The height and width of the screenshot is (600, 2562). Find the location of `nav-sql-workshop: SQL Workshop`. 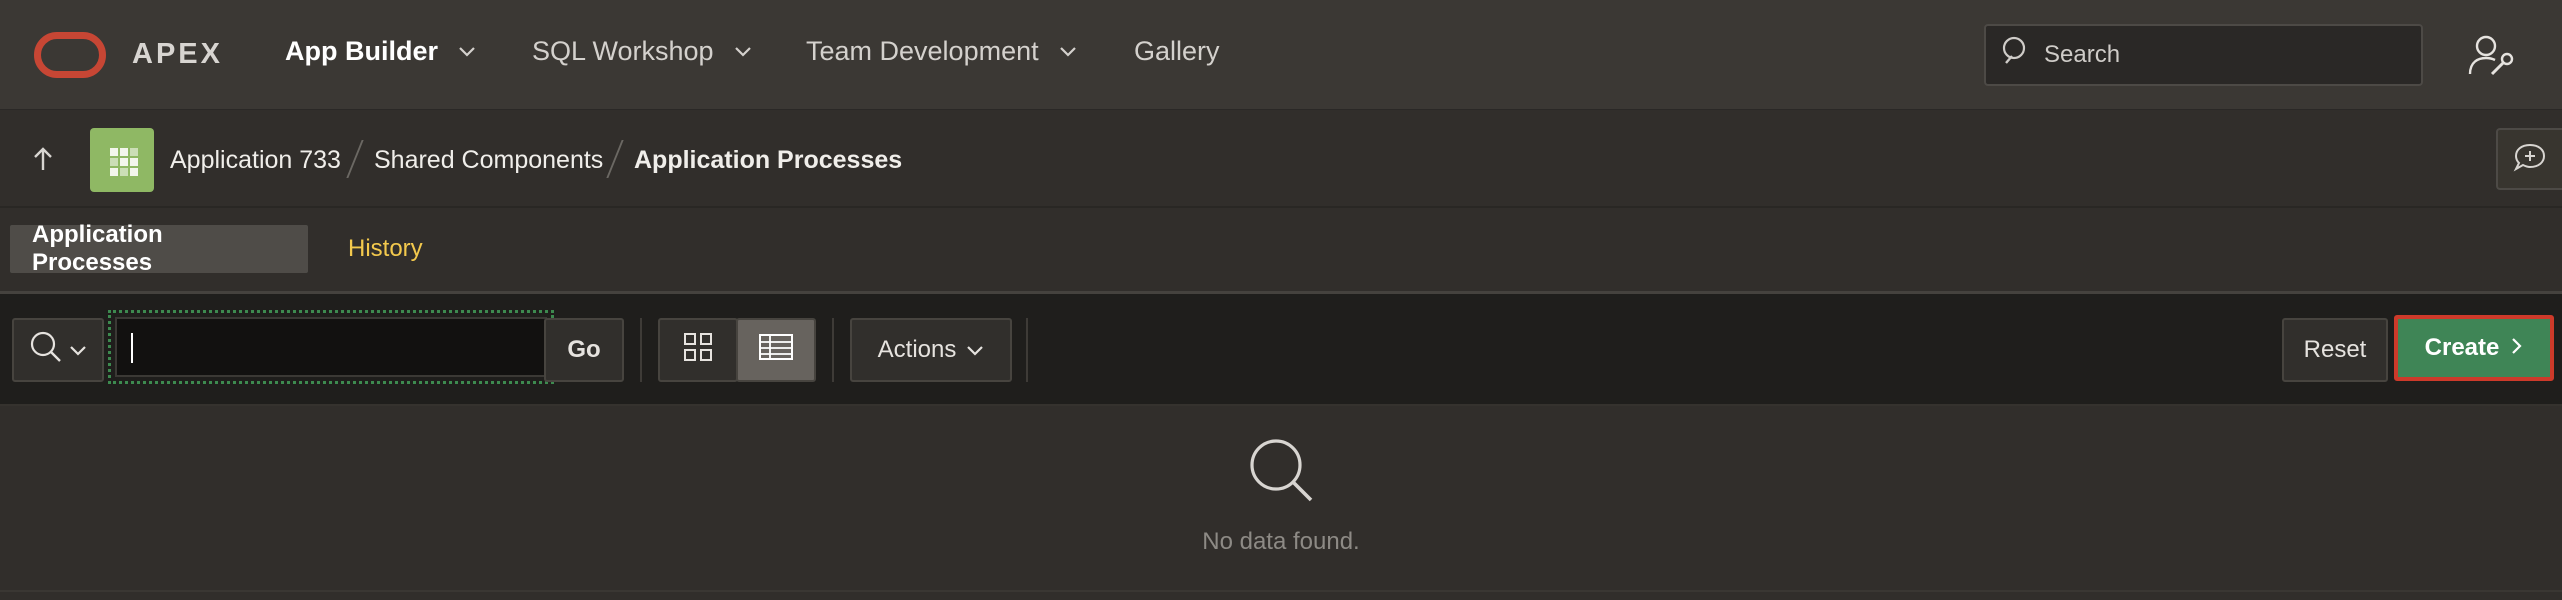

nav-sql-workshop: SQL Workshop is located at coordinates (642, 51).